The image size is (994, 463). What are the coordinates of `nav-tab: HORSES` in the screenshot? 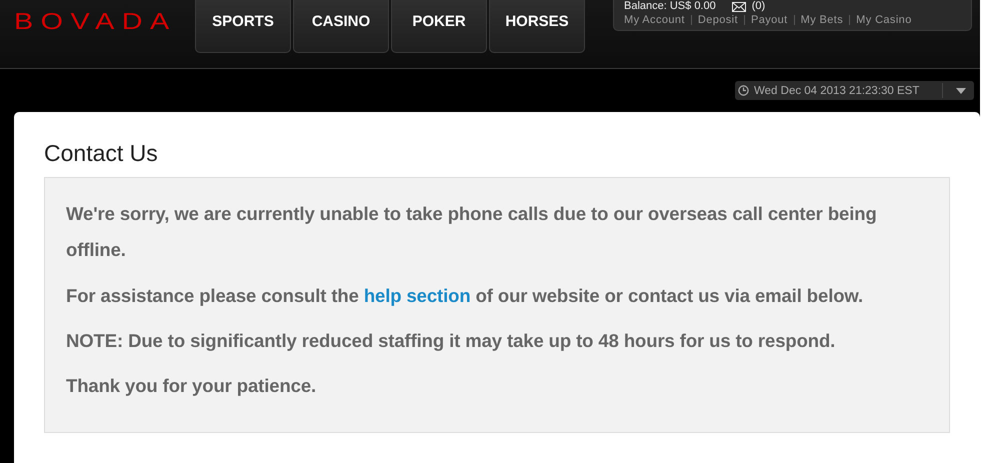 It's located at (537, 26).